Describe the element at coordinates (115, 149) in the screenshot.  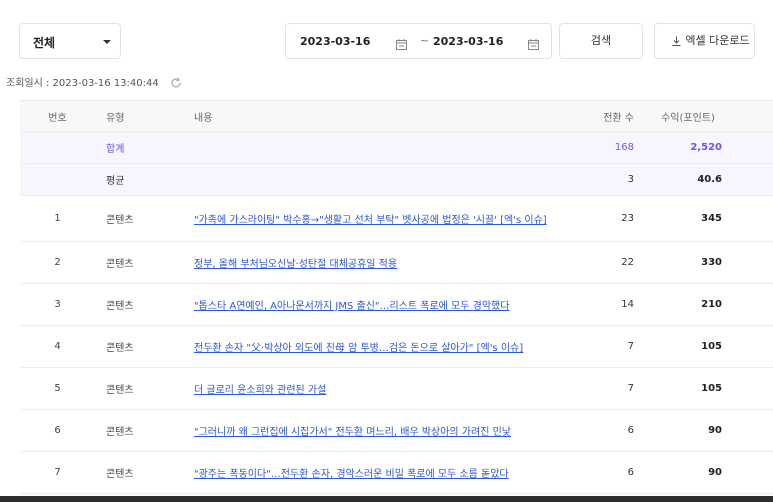
I see `summary-label: 합계` at that location.